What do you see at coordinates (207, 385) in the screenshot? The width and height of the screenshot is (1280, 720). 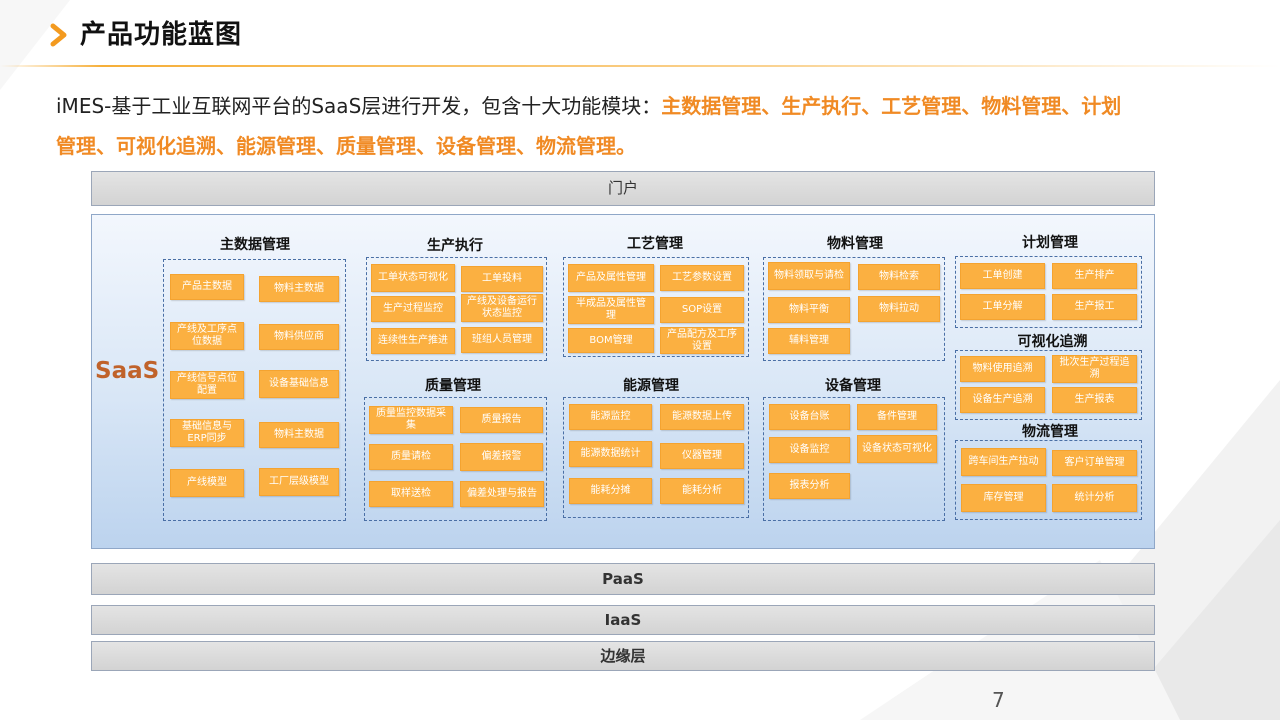 I see `module-item: 产线信号点位配置` at bounding box center [207, 385].